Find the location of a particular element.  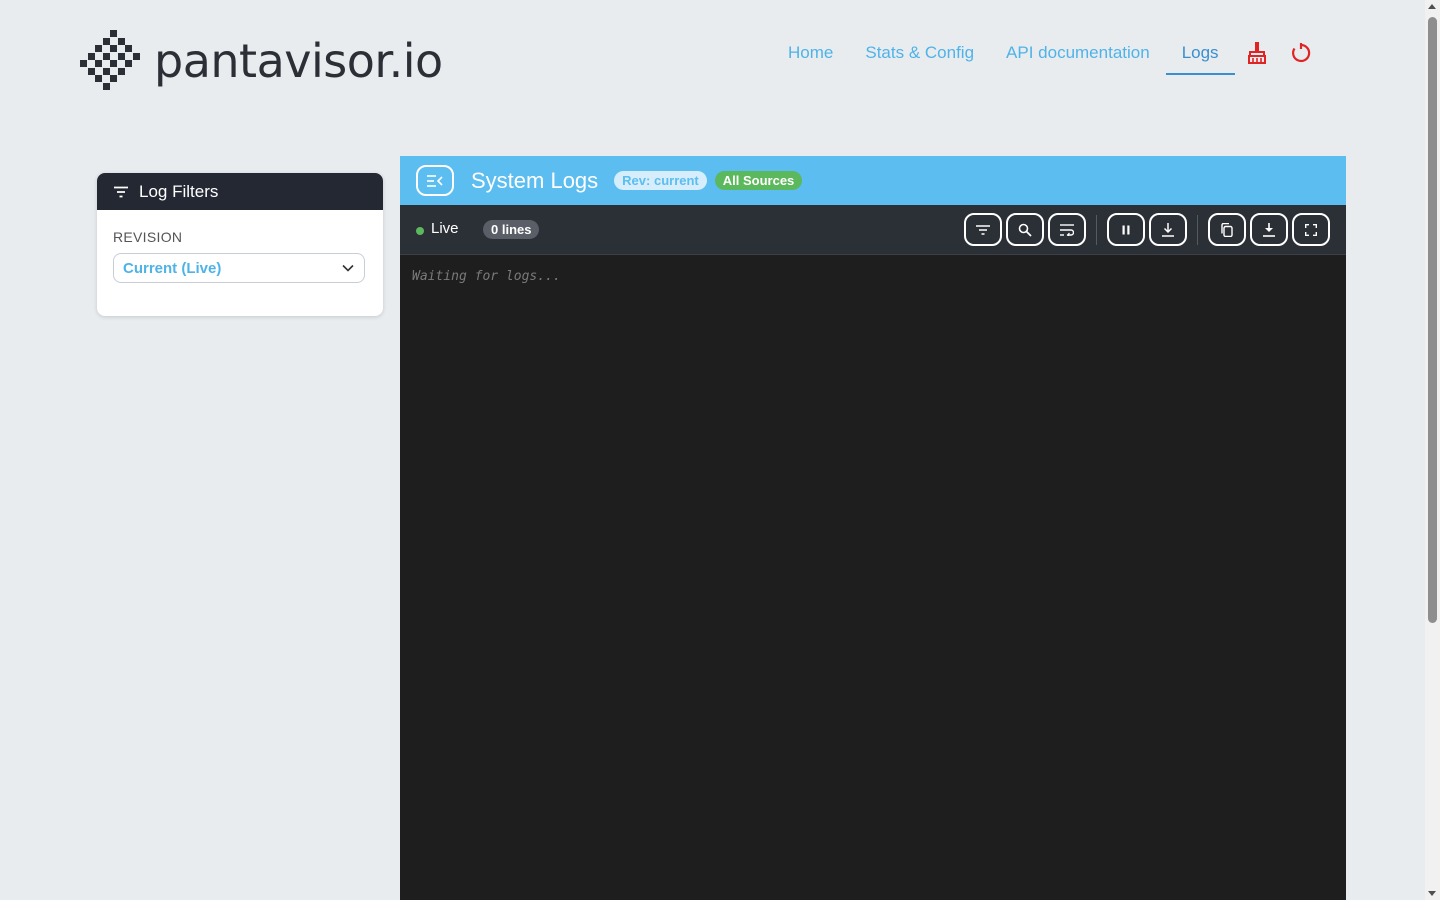

log-tools is located at coordinates (1145, 229).